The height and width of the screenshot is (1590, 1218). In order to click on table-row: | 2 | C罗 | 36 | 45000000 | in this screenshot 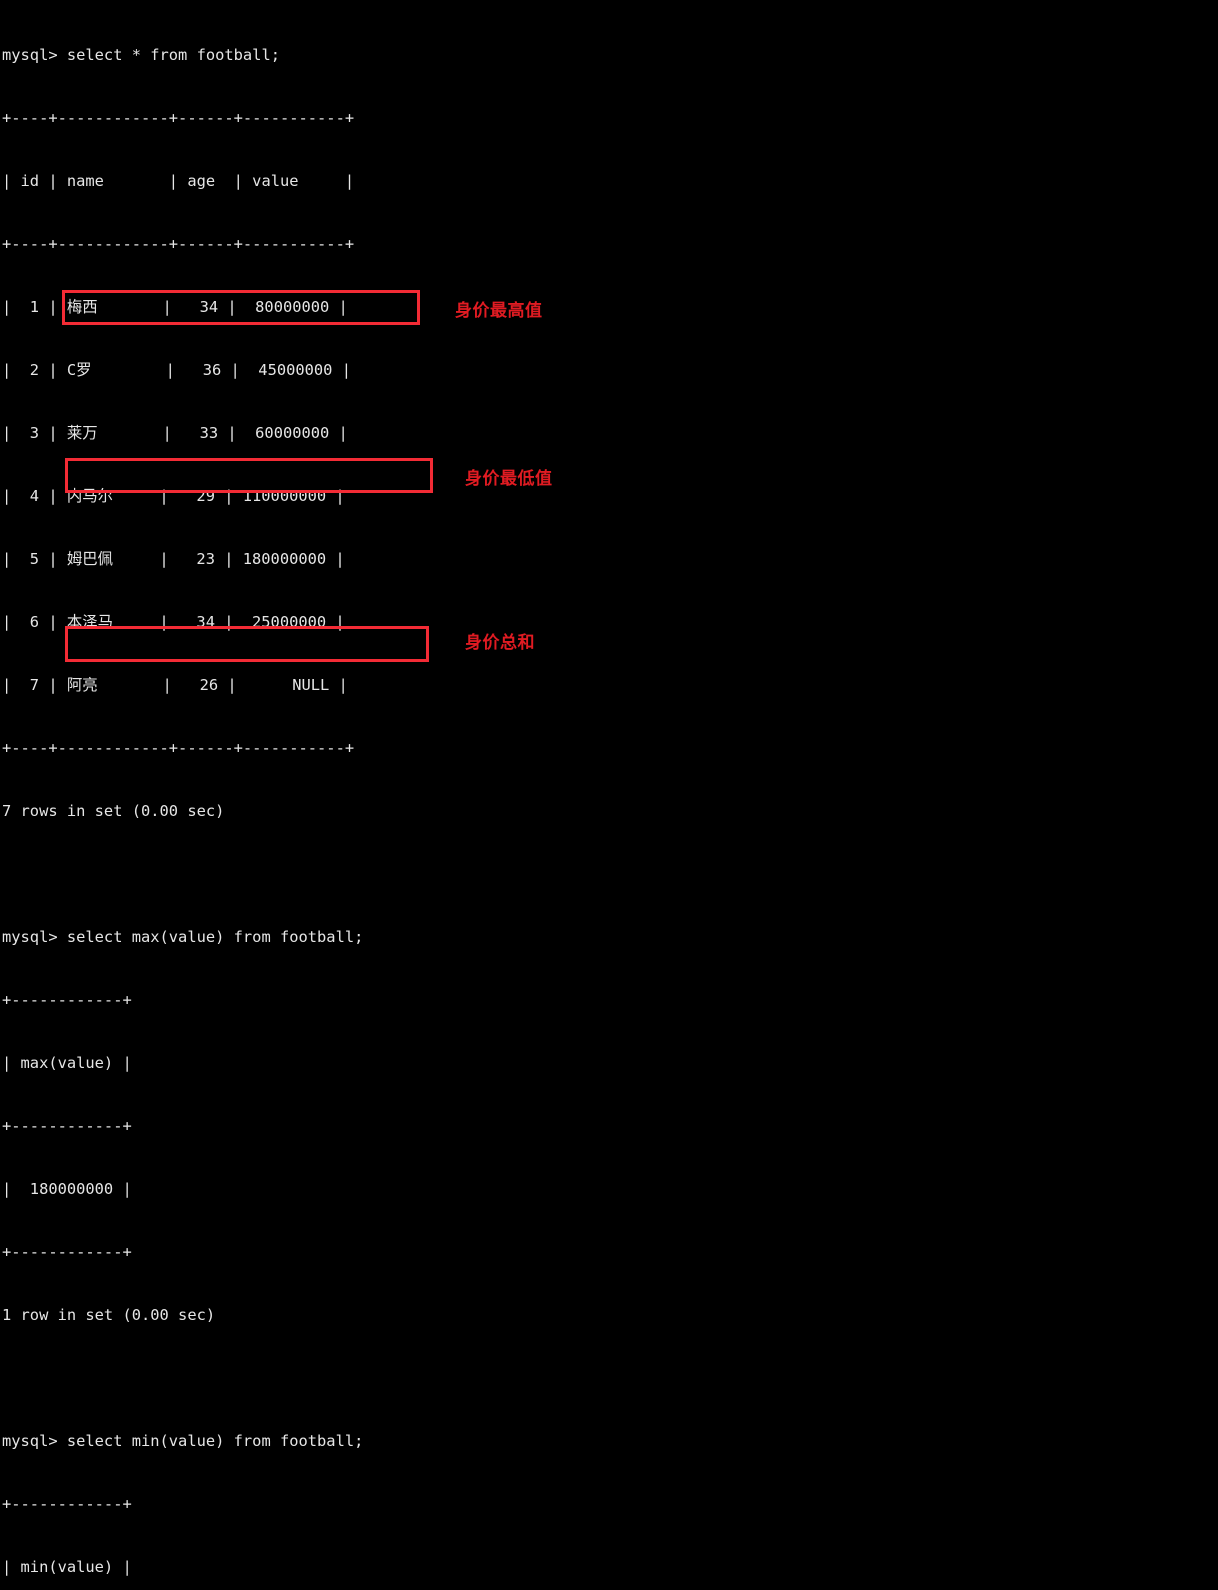, I will do `click(176, 370)`.